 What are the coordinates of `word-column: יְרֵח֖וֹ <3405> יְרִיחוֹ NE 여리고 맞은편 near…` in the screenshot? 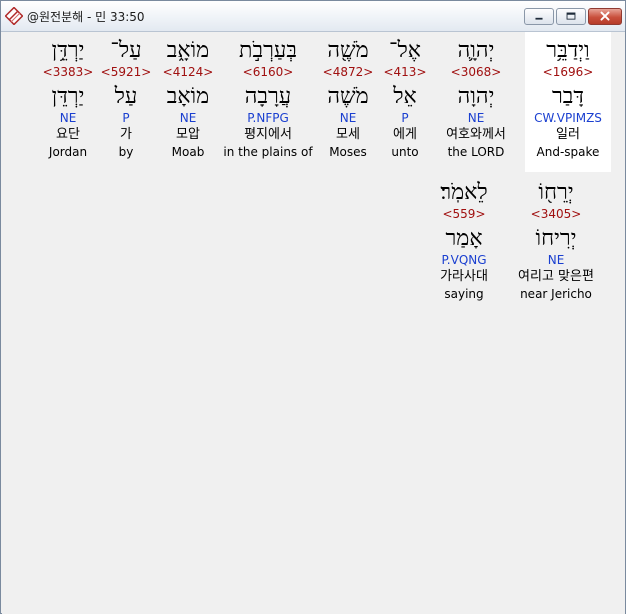 It's located at (556, 241).